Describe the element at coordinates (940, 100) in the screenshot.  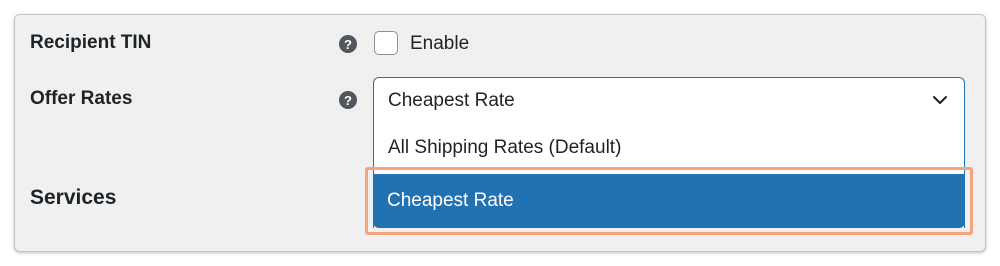
I see `chevron-down-icon` at that location.